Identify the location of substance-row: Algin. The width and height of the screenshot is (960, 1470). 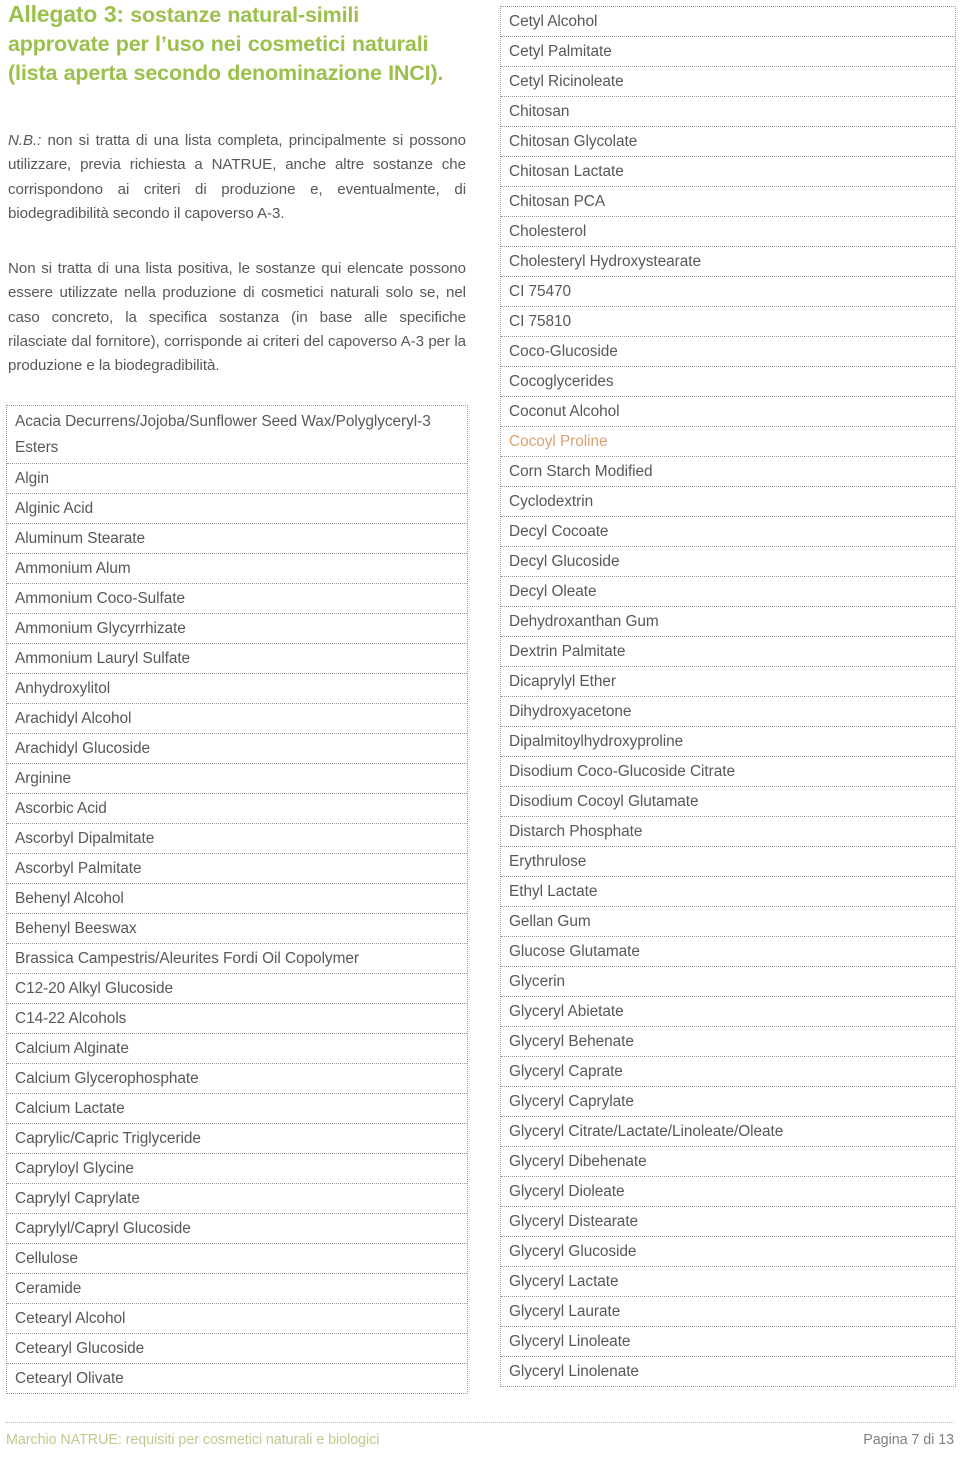
(237, 479).